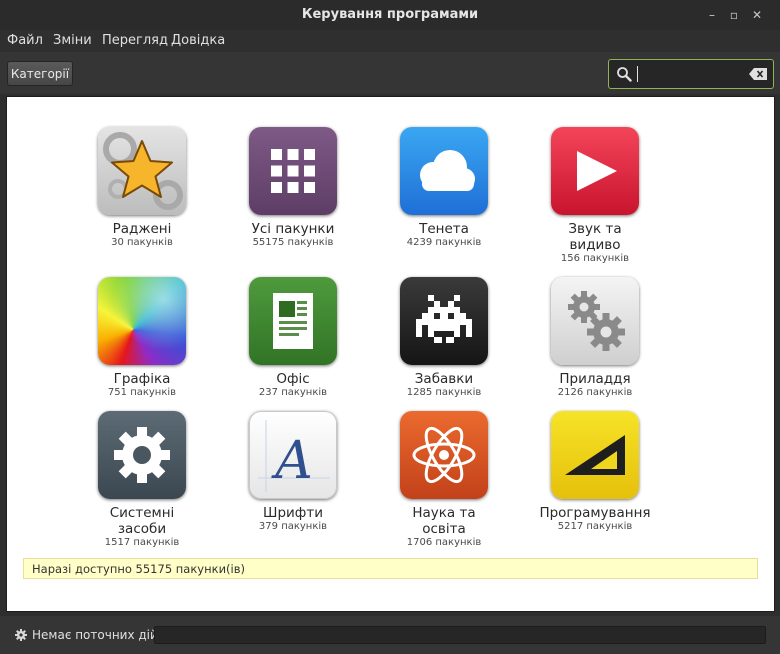 The width and height of the screenshot is (780, 654). What do you see at coordinates (142, 171) in the screenshot?
I see `star-icon` at bounding box center [142, 171].